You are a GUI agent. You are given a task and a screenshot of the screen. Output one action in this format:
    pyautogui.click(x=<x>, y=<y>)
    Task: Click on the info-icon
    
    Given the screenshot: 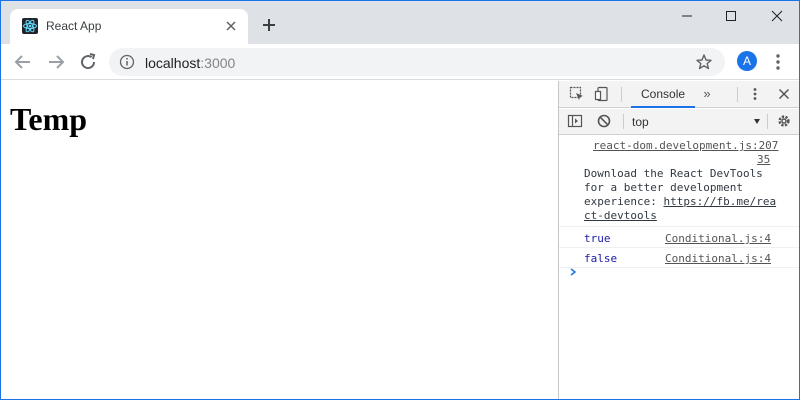 What is the action you would take?
    pyautogui.click(x=127, y=62)
    